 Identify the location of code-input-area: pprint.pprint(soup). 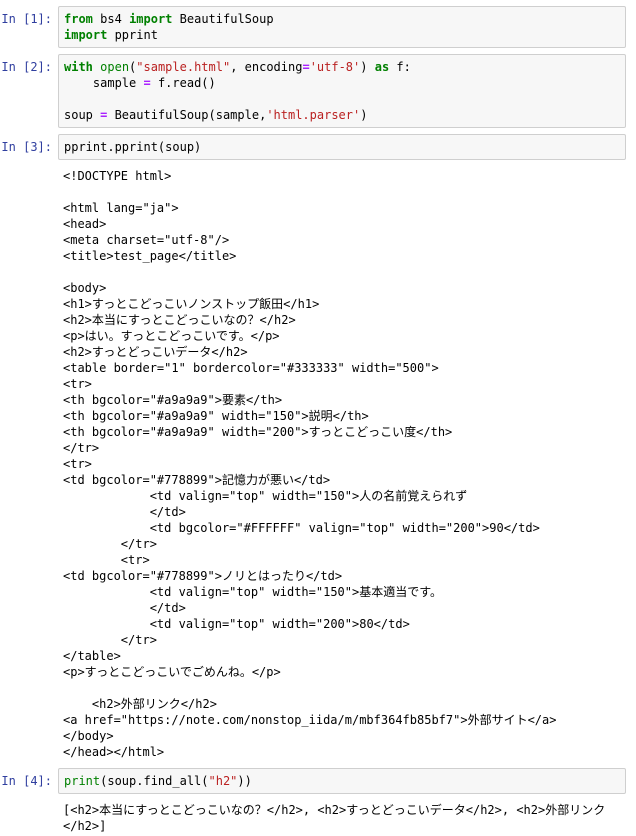
(342, 147).